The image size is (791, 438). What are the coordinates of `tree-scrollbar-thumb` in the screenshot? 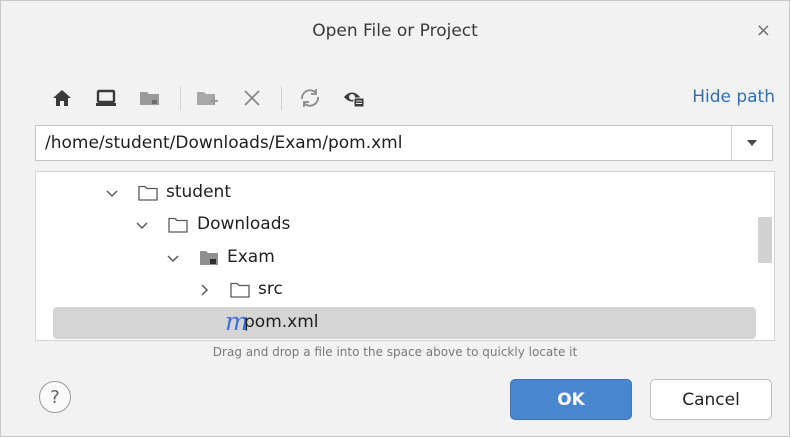 It's located at (765, 240).